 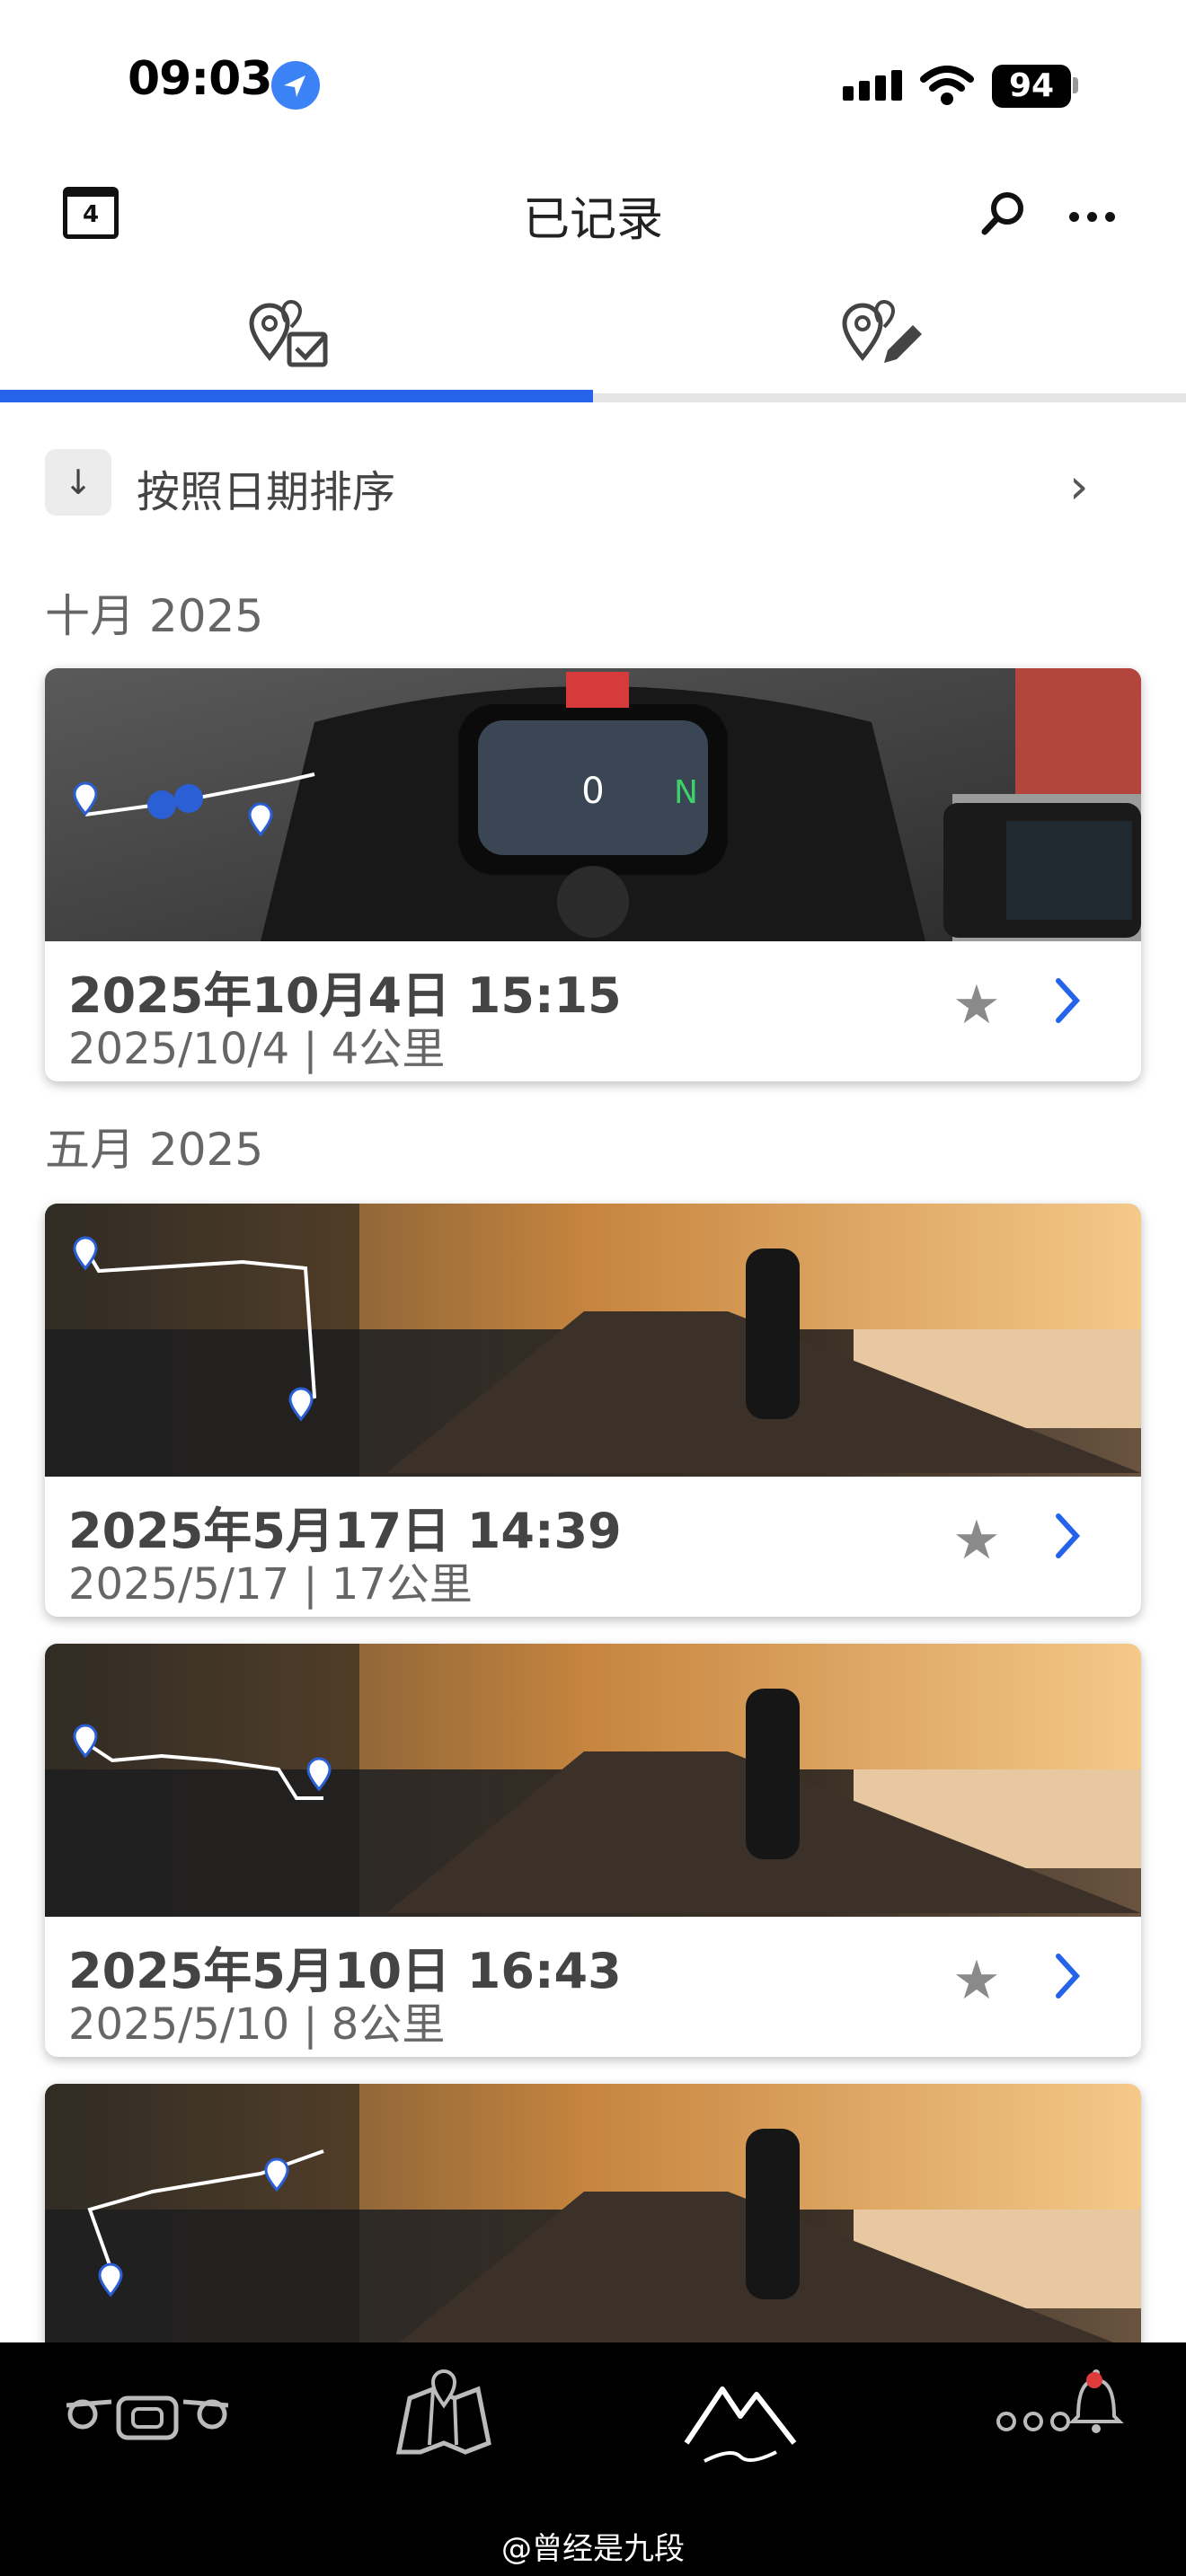 I want to click on ride-card: 2025年5月17日 14:39 2025/5/17 | 17公里 ★, so click(x=593, y=1410).